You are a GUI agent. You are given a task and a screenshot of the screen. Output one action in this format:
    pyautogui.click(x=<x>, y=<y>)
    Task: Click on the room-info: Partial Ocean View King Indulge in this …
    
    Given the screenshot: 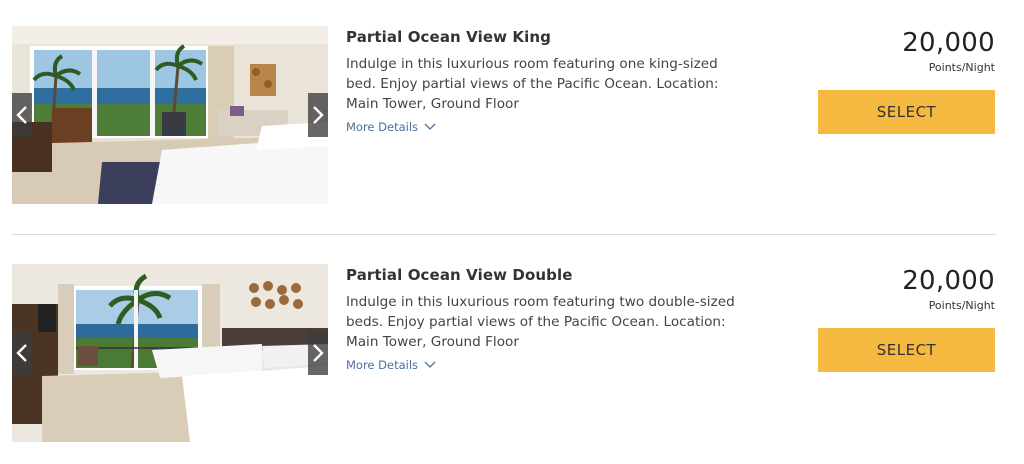 What is the action you would take?
    pyautogui.click(x=546, y=80)
    